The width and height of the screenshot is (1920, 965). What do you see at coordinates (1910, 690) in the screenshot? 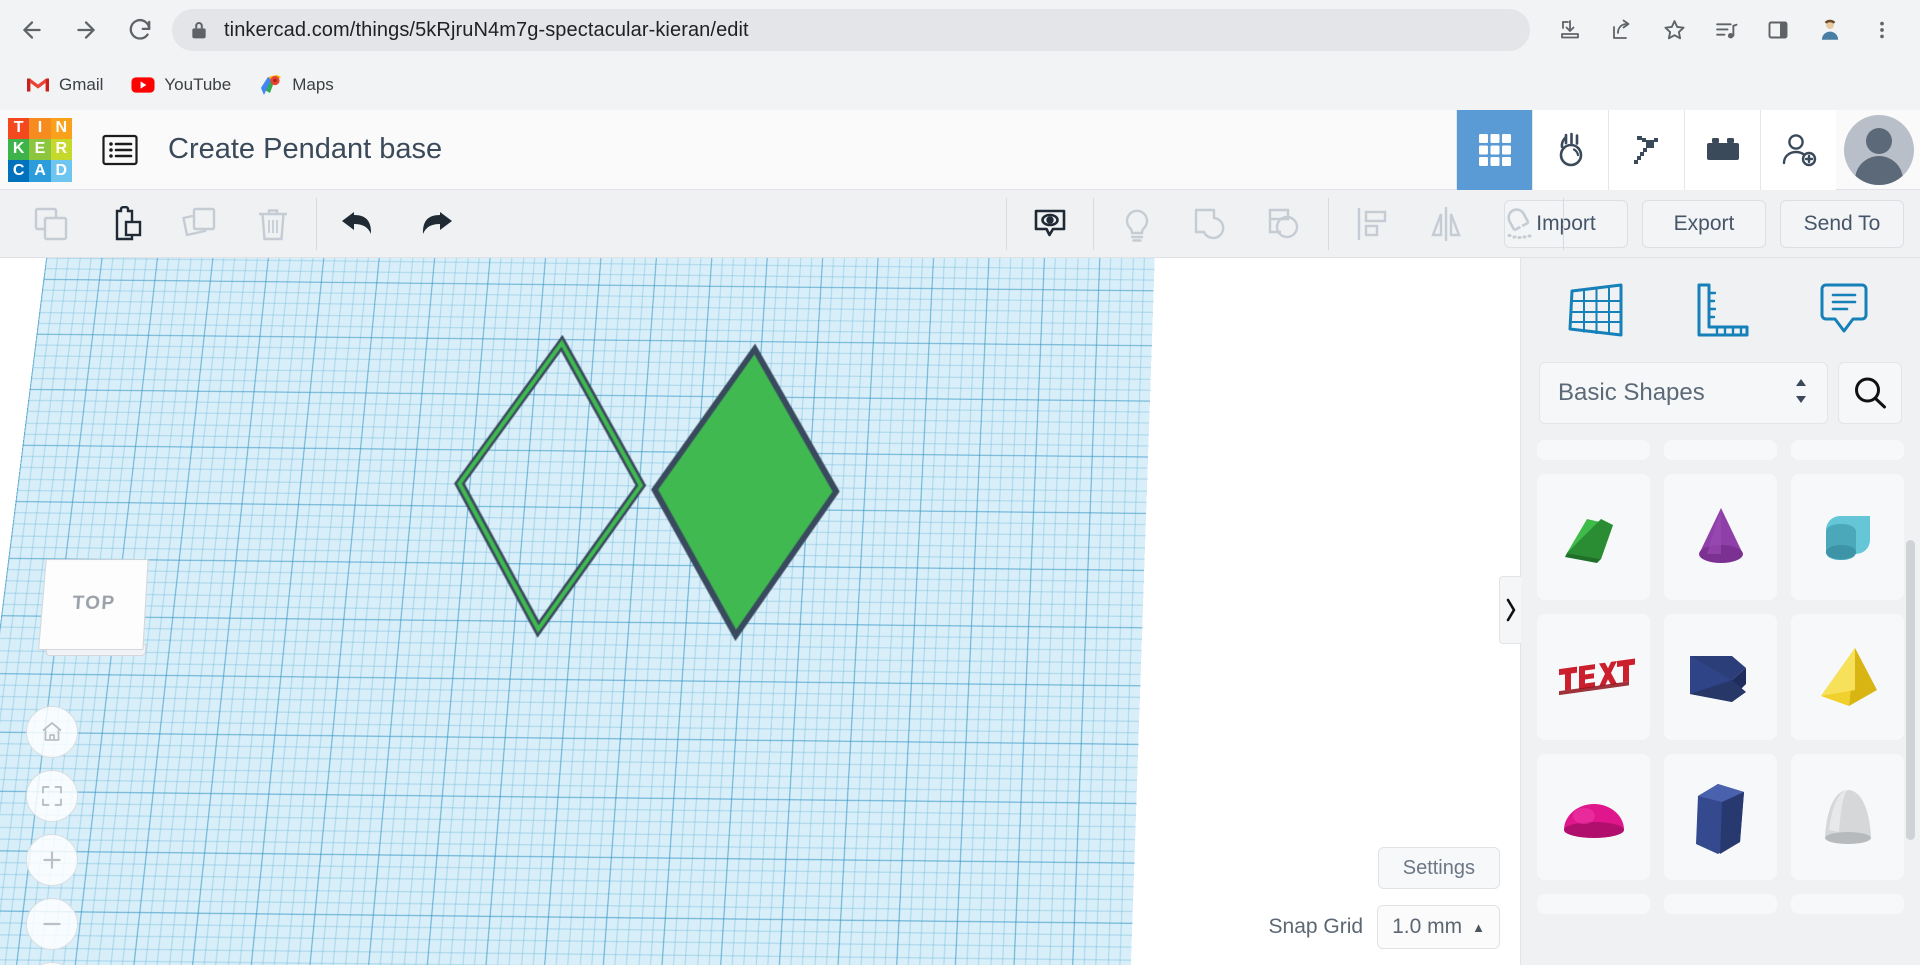
I see `panel-scrollbar` at bounding box center [1910, 690].